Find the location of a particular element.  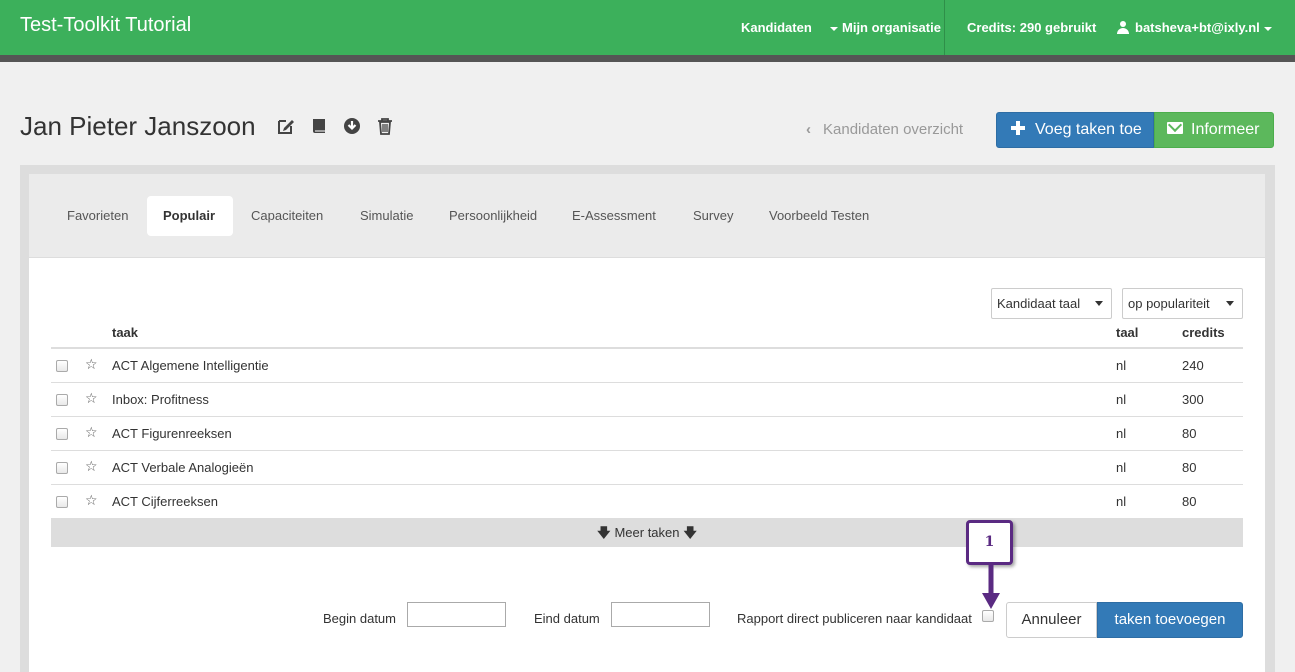

nav-kandidaten: Kandidaten is located at coordinates (776, 27).